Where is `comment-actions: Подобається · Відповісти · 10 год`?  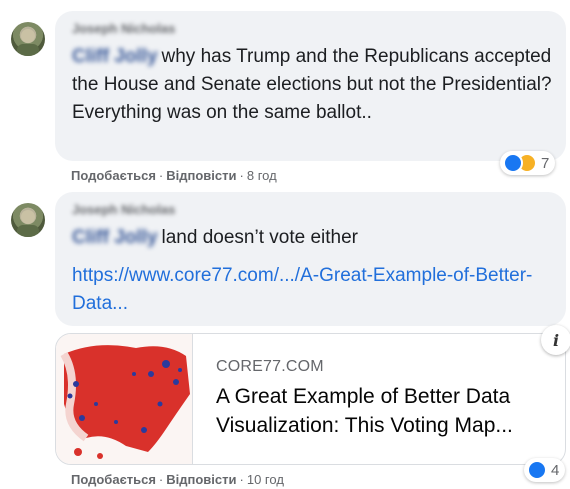 comment-actions: Подобається · Відповісти · 10 год is located at coordinates (177, 479).